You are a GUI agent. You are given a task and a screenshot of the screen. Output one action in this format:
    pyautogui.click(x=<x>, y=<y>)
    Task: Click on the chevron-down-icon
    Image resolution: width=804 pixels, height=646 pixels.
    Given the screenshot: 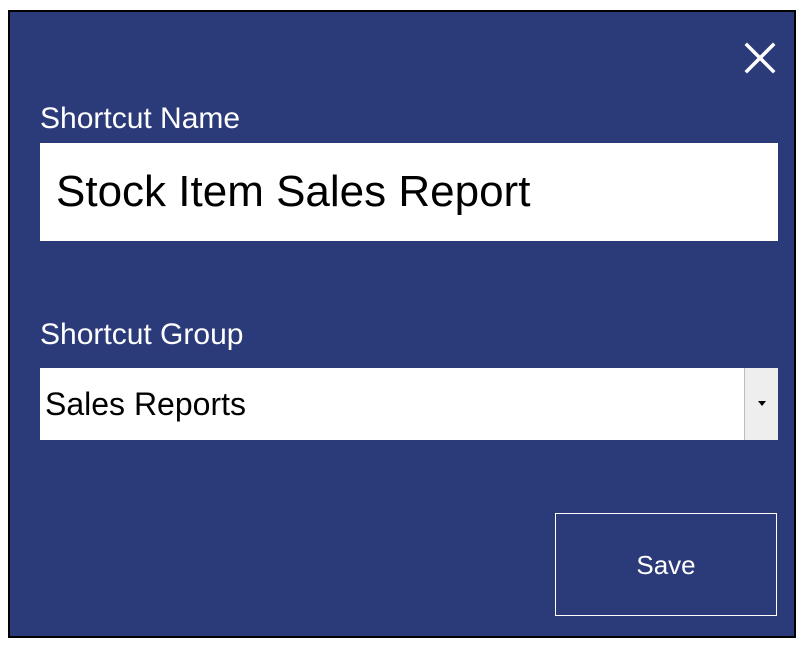 What is the action you would take?
    pyautogui.click(x=762, y=403)
    